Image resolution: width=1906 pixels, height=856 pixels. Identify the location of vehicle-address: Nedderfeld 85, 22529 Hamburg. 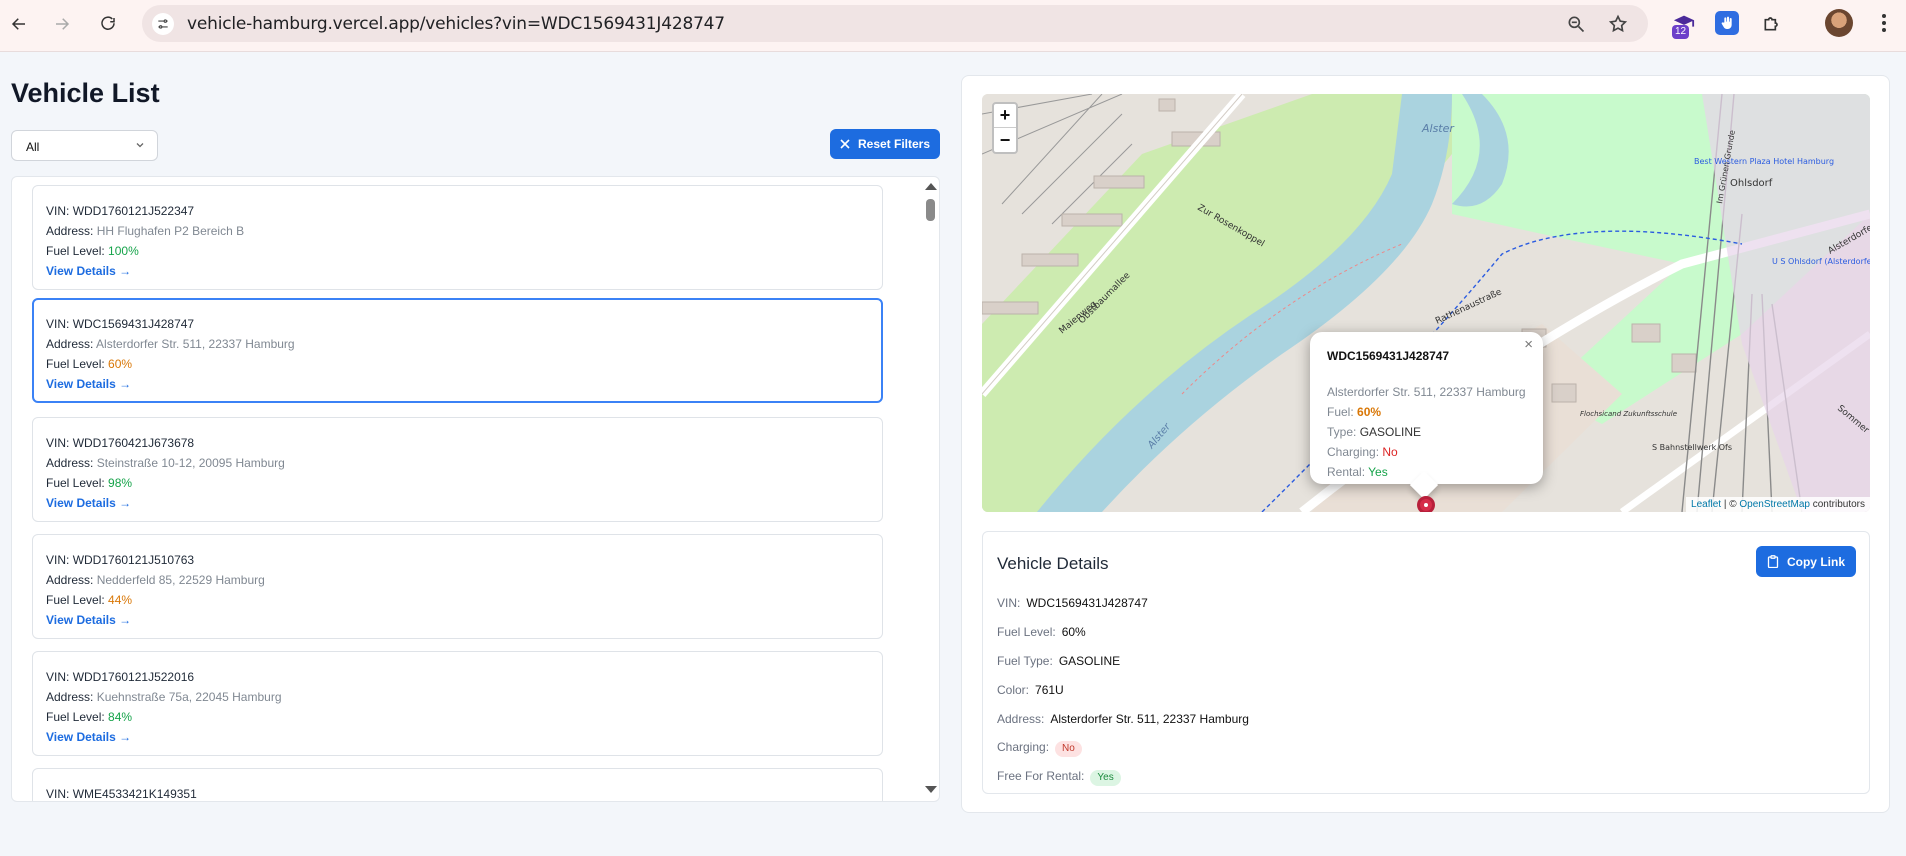
(180, 580).